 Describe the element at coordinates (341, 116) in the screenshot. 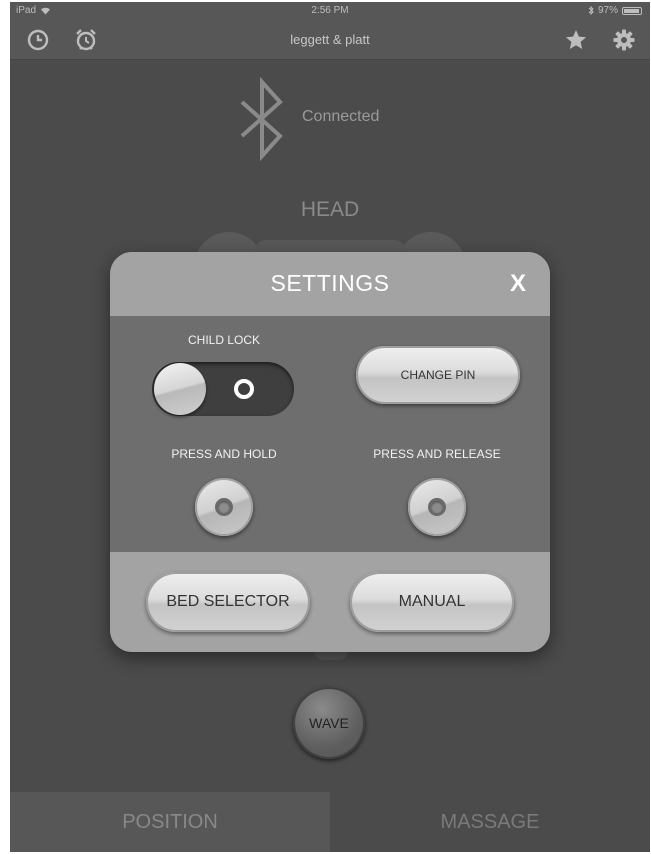

I see `connection-label: Connected` at that location.